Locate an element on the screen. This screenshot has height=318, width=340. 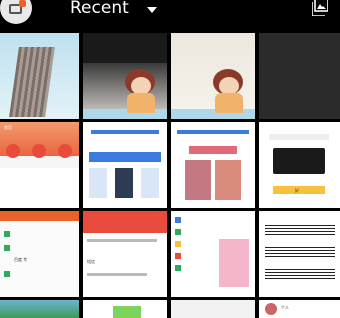
skyscraper-photo is located at coordinates (39, 76).